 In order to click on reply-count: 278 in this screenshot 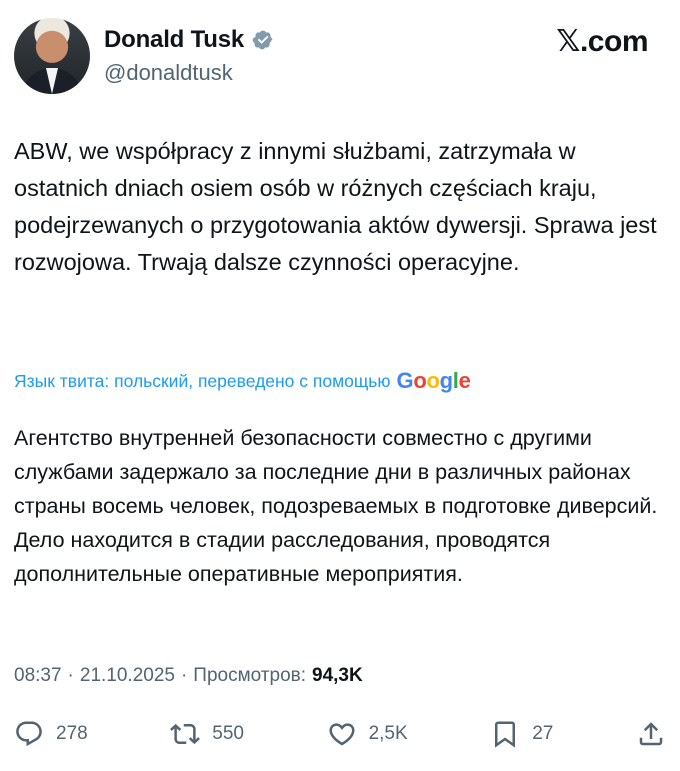, I will do `click(72, 733)`.